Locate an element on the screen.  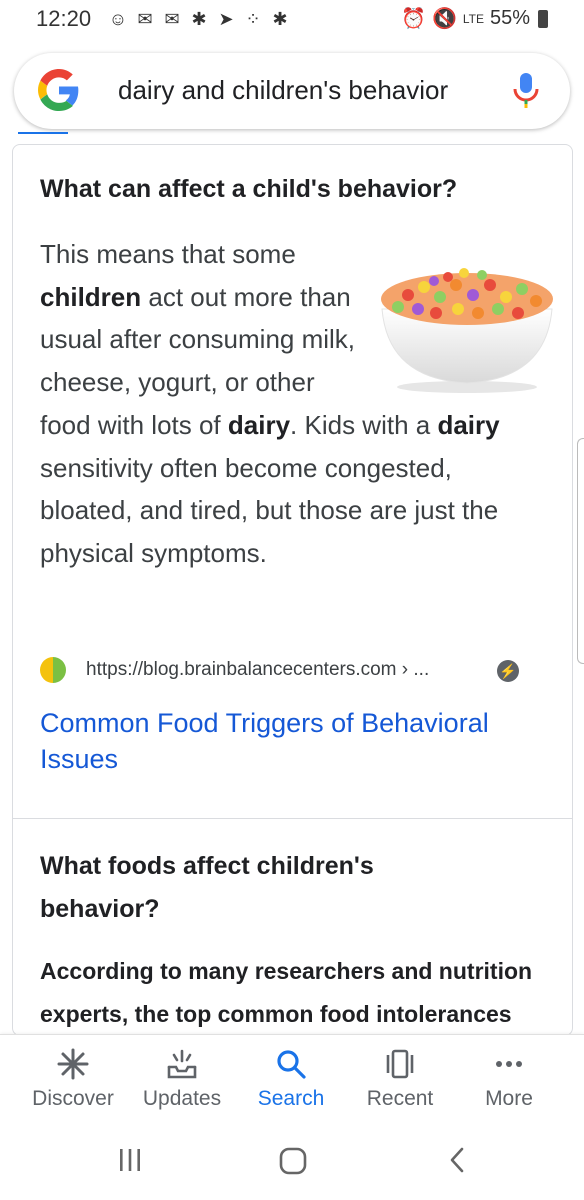
edge-panel-handle is located at coordinates (580, 551).